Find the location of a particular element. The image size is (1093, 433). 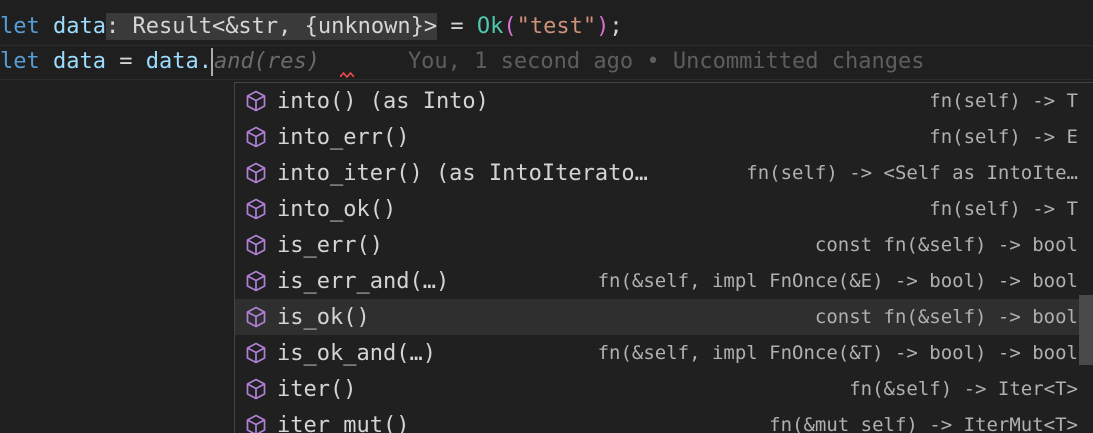

suggestion-label: into() (as Into) is located at coordinates (383, 101).